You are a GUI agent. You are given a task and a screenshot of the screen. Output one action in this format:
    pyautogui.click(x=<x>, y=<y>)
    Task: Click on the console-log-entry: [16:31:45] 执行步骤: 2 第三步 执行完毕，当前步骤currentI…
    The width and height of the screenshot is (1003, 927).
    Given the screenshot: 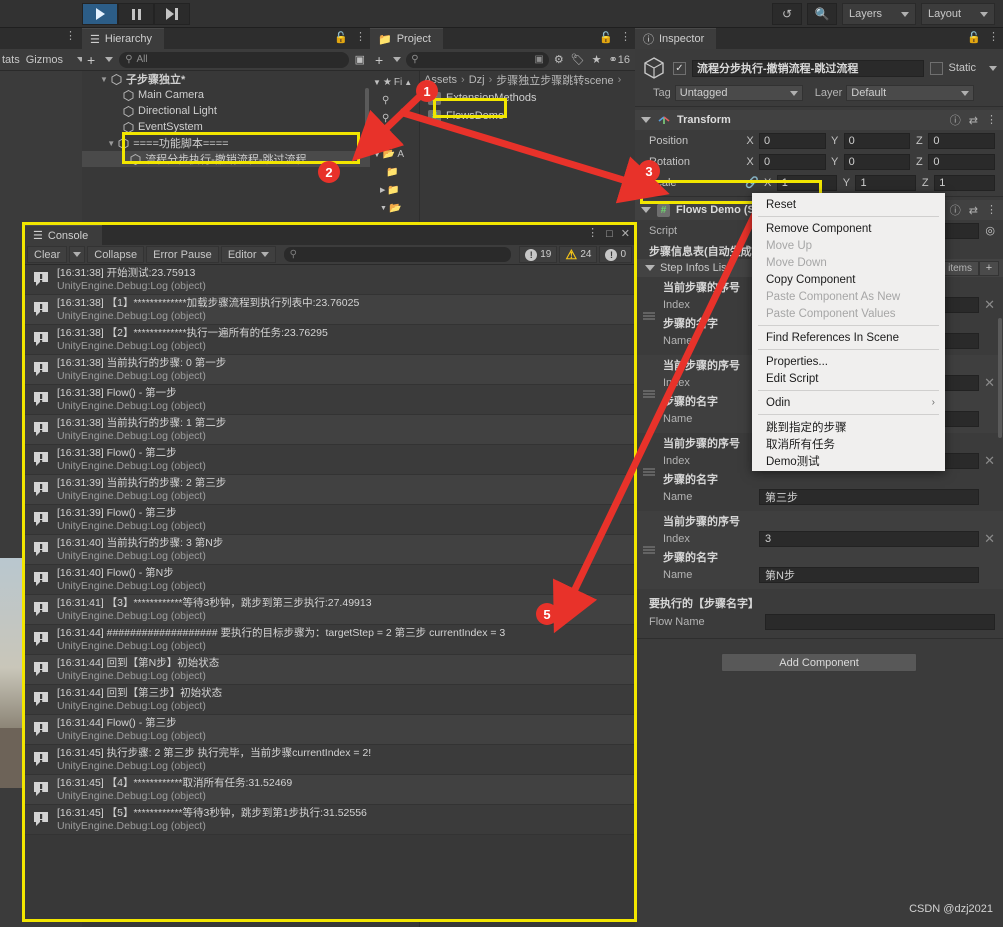 What is the action you would take?
    pyautogui.click(x=329, y=760)
    